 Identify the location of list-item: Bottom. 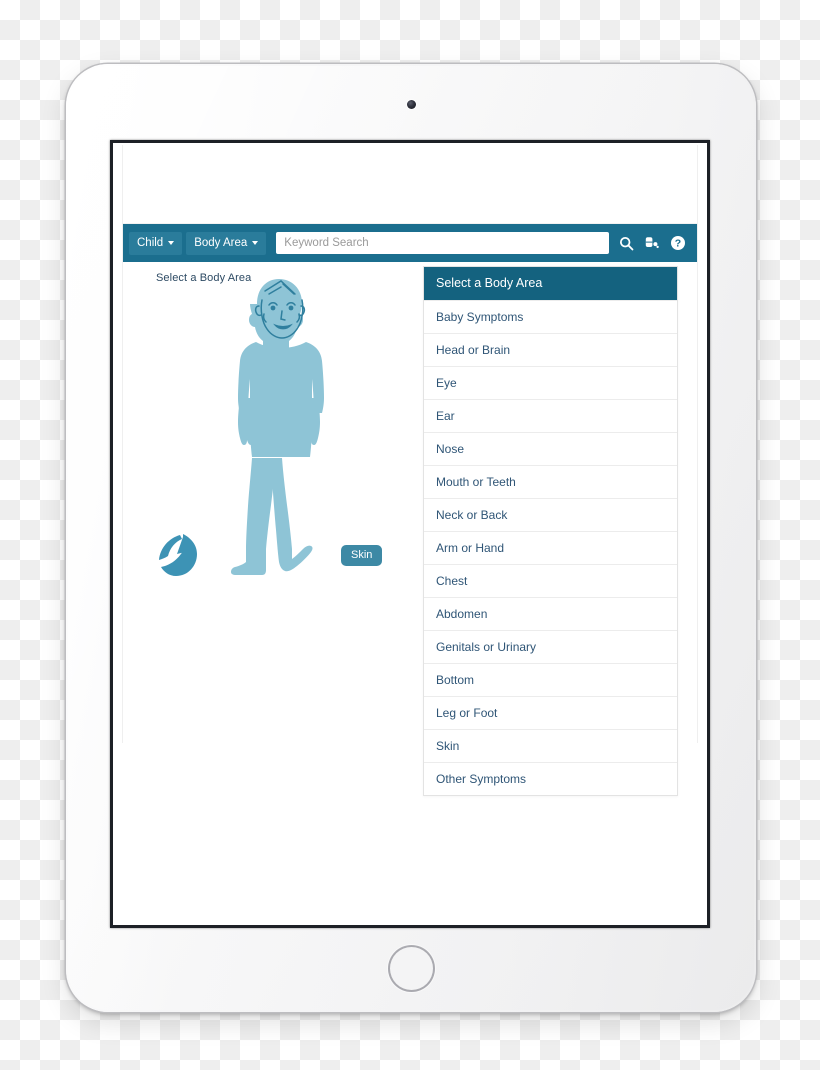
(550, 679).